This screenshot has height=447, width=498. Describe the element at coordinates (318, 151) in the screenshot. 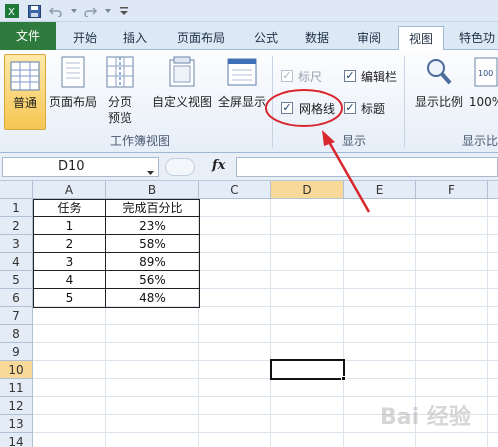

I see `annotation-overlay` at that location.